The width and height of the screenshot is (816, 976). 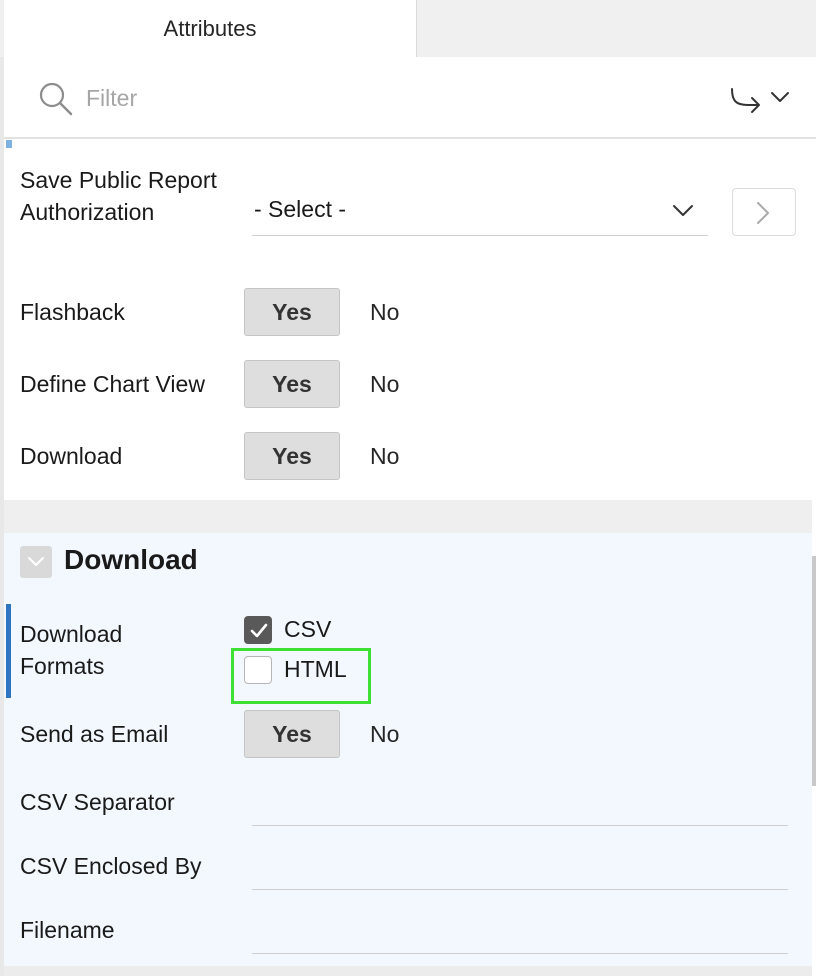 What do you see at coordinates (307, 629) in the screenshot?
I see `csv-checkbox-label: CSV` at bounding box center [307, 629].